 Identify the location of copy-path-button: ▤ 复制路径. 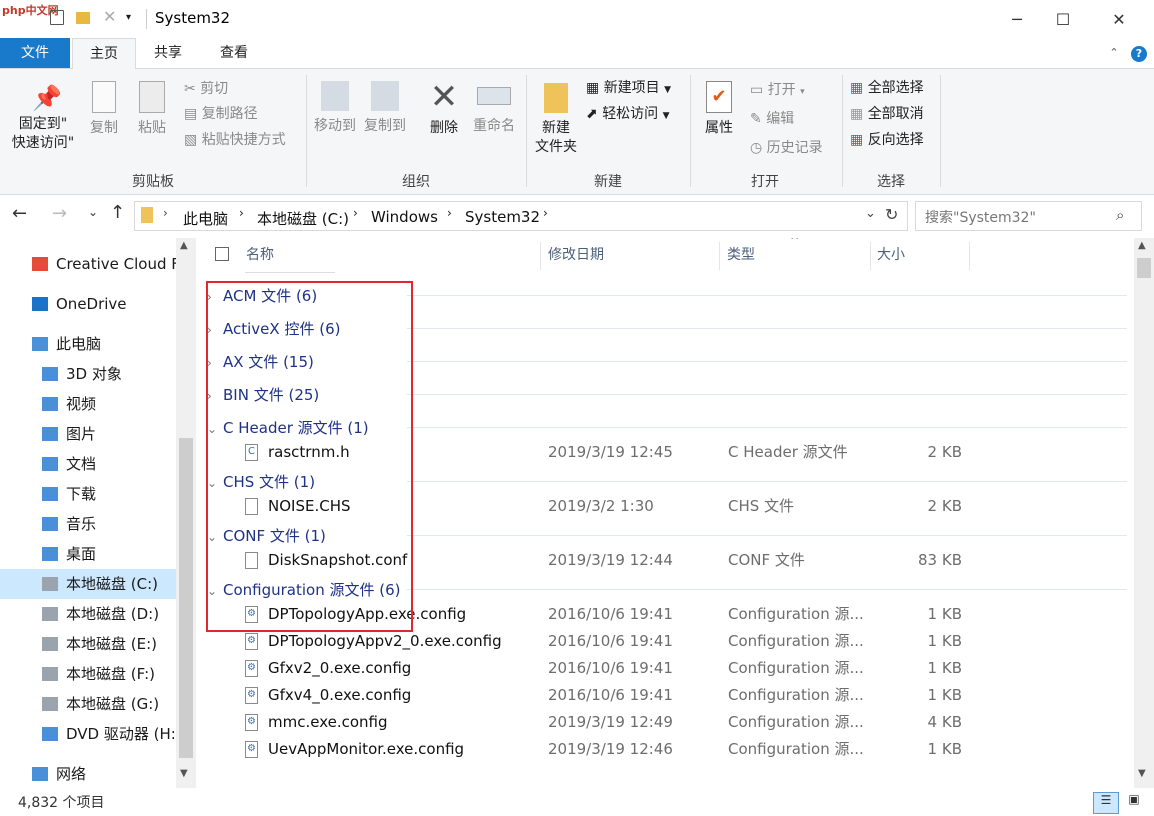
(221, 113).